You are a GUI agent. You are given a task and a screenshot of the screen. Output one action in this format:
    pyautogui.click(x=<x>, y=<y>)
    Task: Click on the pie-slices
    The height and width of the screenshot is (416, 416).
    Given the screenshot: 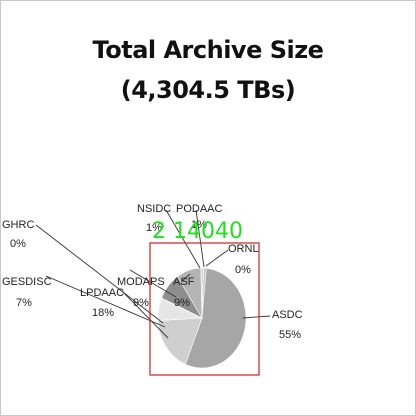 What is the action you would take?
    pyautogui.click(x=202, y=318)
    